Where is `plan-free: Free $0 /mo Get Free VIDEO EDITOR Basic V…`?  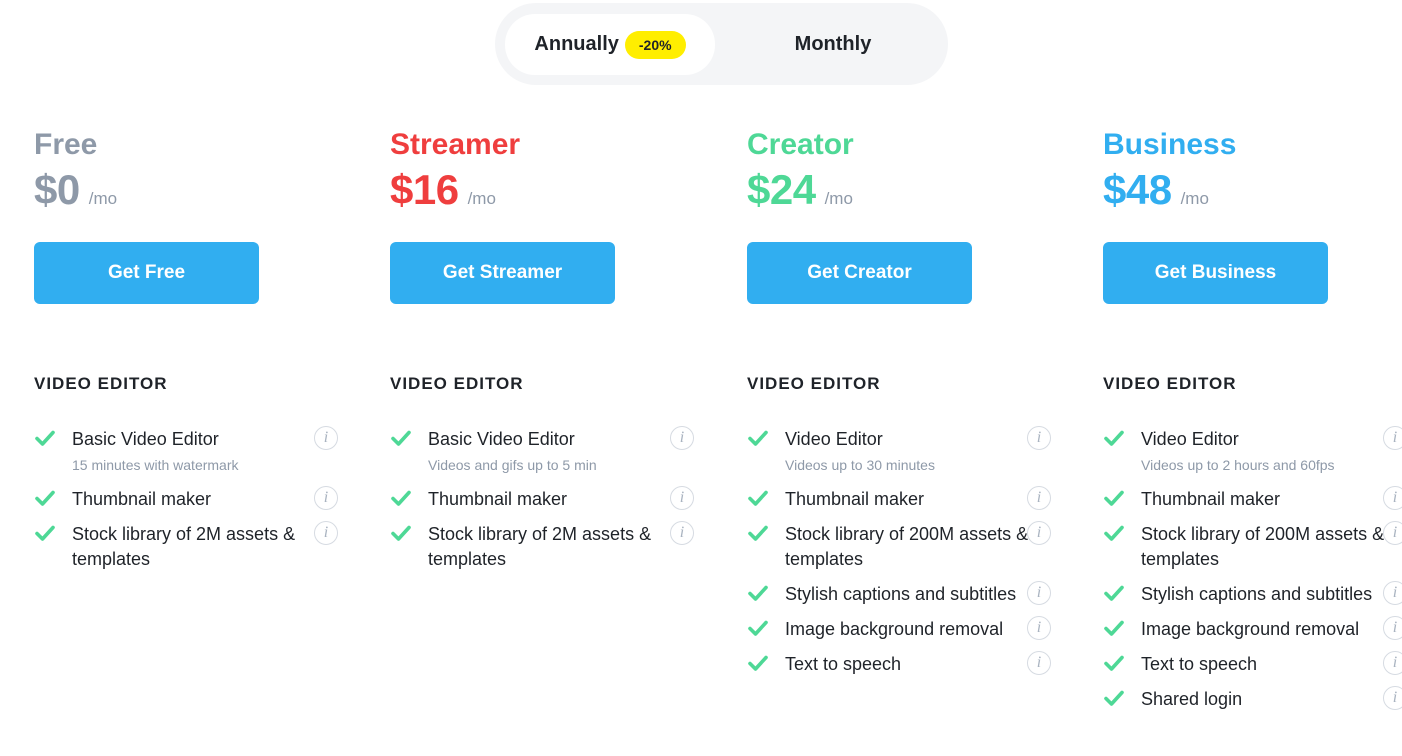
plan-free: Free $0 /mo Get Free VIDEO EDITOR Basic V… is located at coordinates (194, 353).